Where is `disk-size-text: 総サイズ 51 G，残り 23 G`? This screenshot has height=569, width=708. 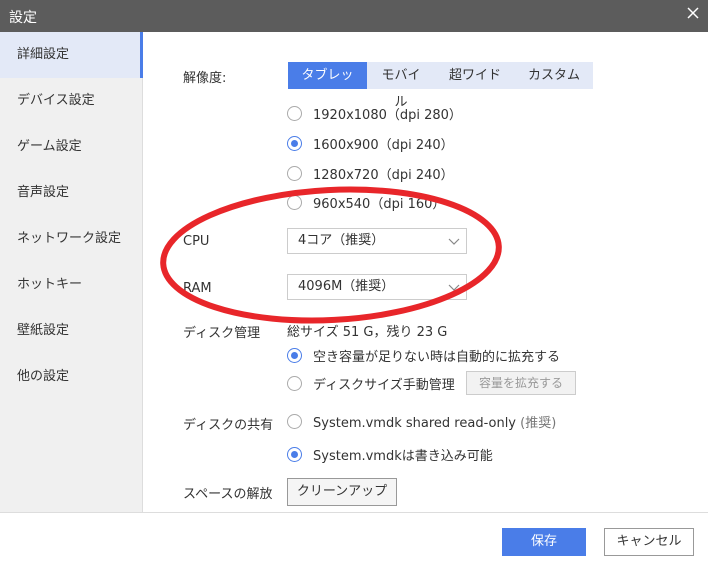
disk-size-text: 総サイズ 51 G，残り 23 G is located at coordinates (367, 332).